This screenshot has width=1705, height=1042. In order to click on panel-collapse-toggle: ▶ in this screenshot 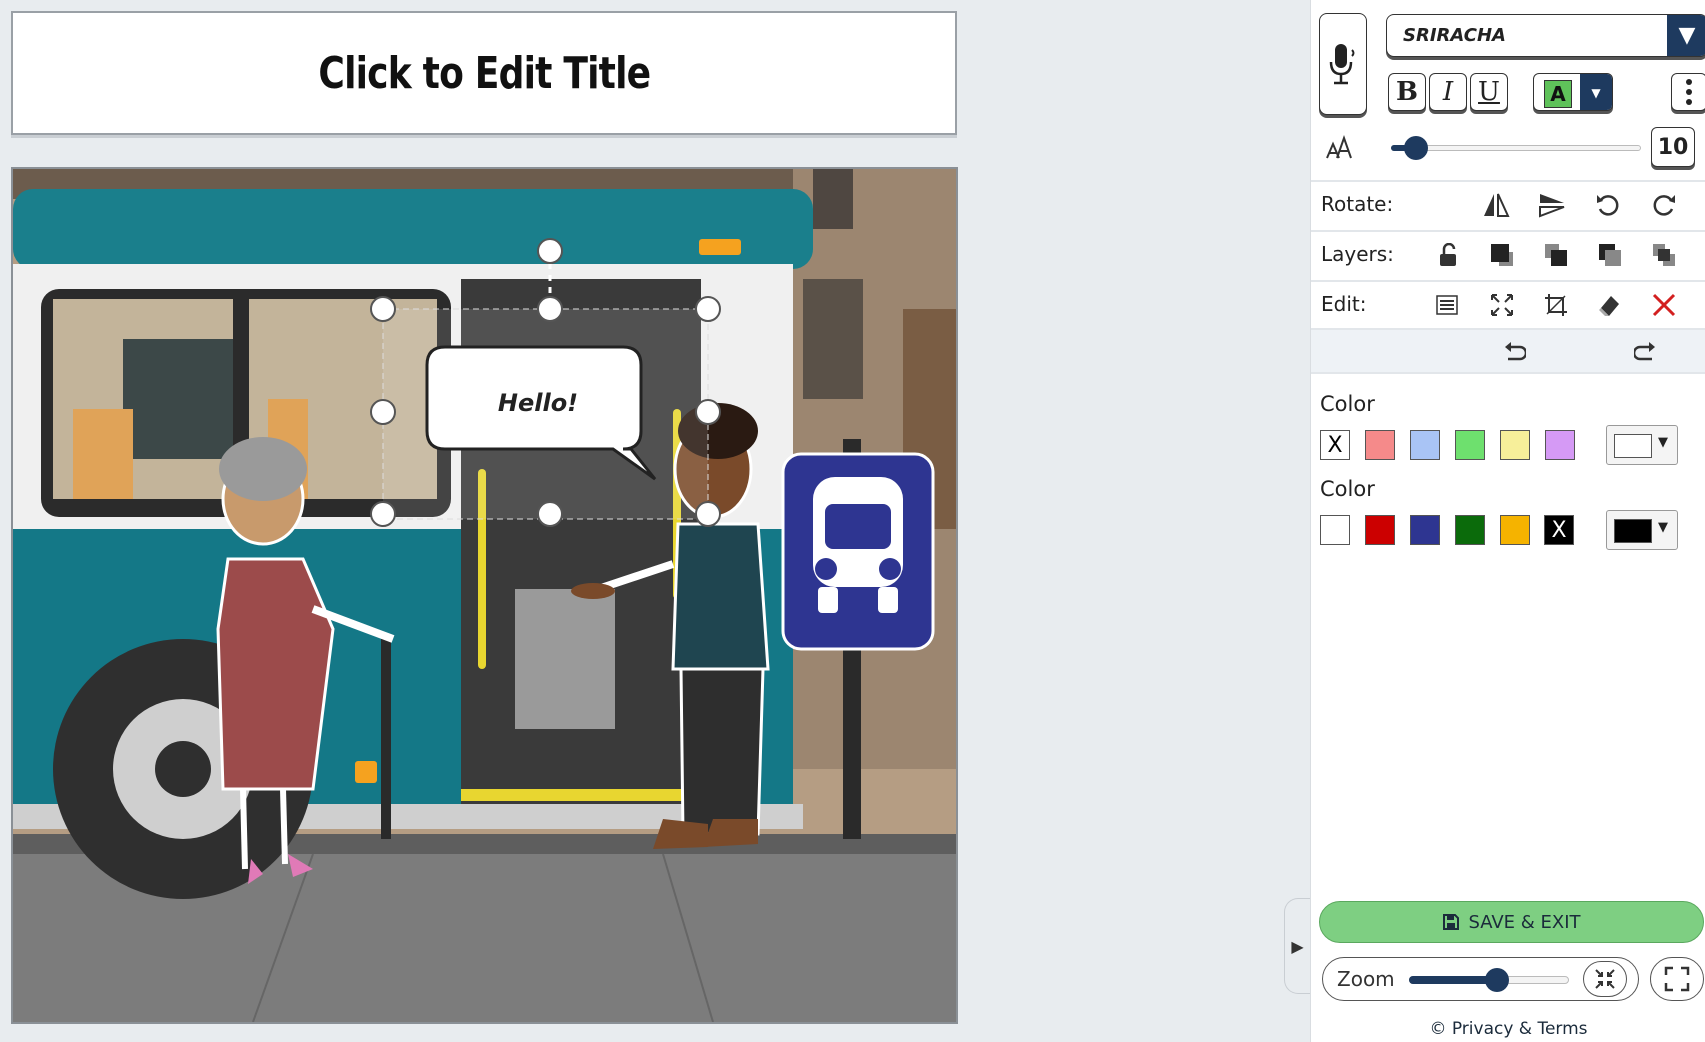, I will do `click(1297, 946)`.